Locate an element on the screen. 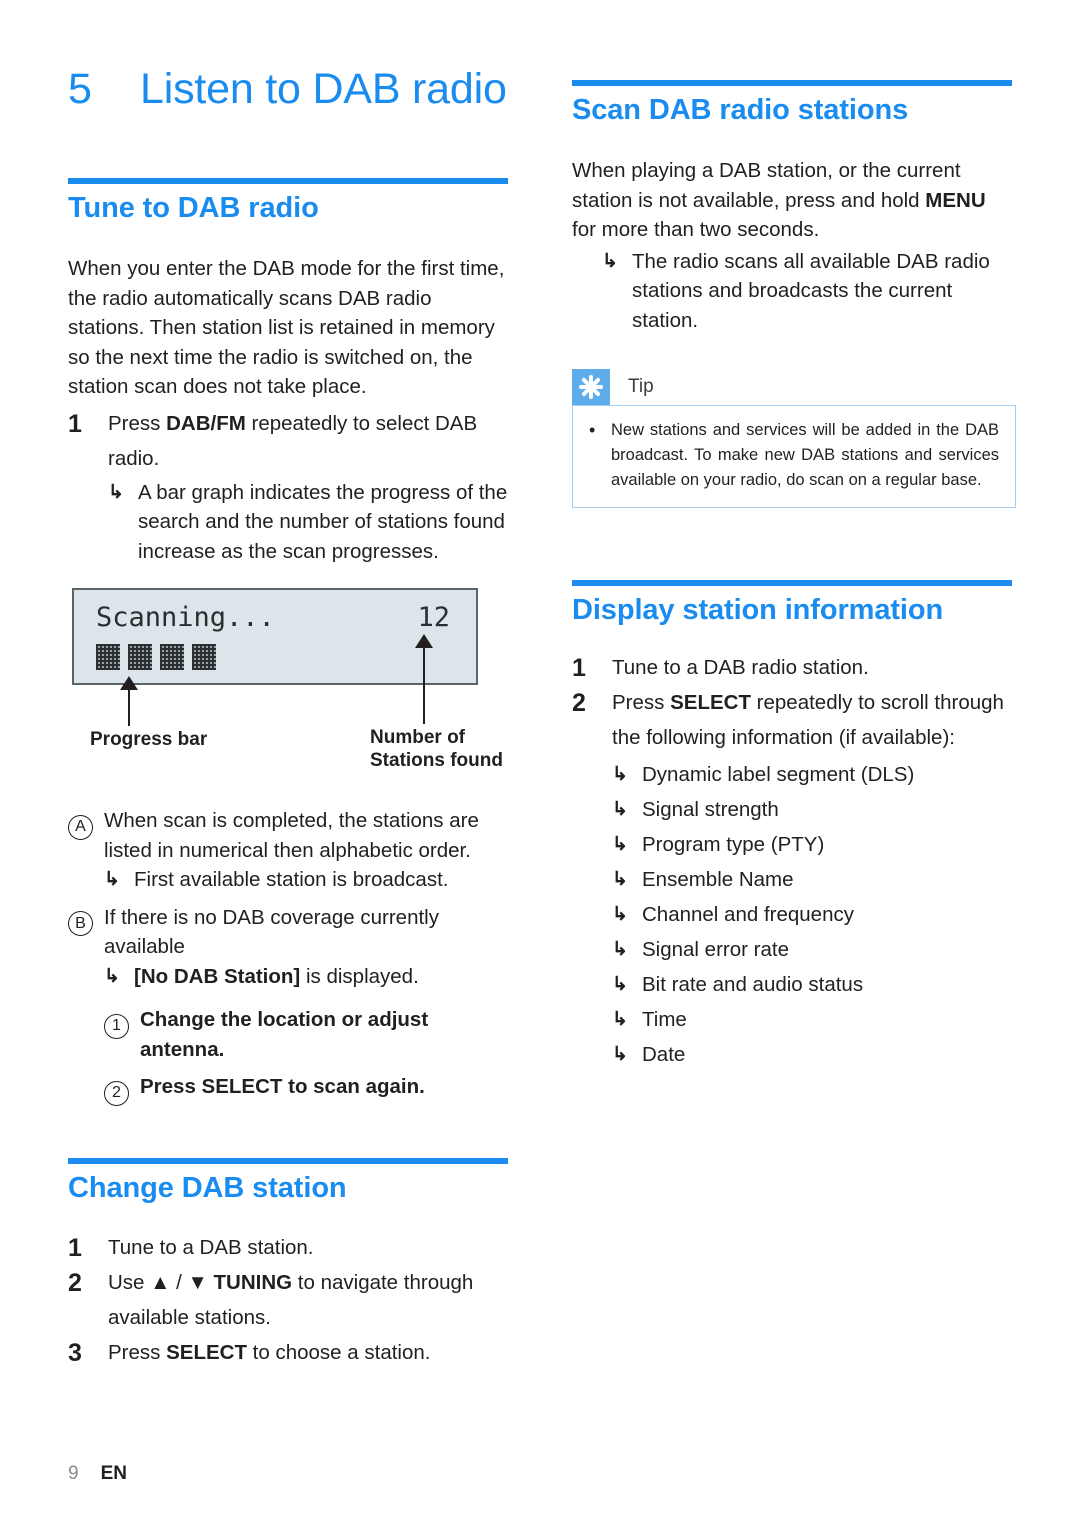  list-item: ↳ Bit rate and audio status is located at coordinates (813, 984).